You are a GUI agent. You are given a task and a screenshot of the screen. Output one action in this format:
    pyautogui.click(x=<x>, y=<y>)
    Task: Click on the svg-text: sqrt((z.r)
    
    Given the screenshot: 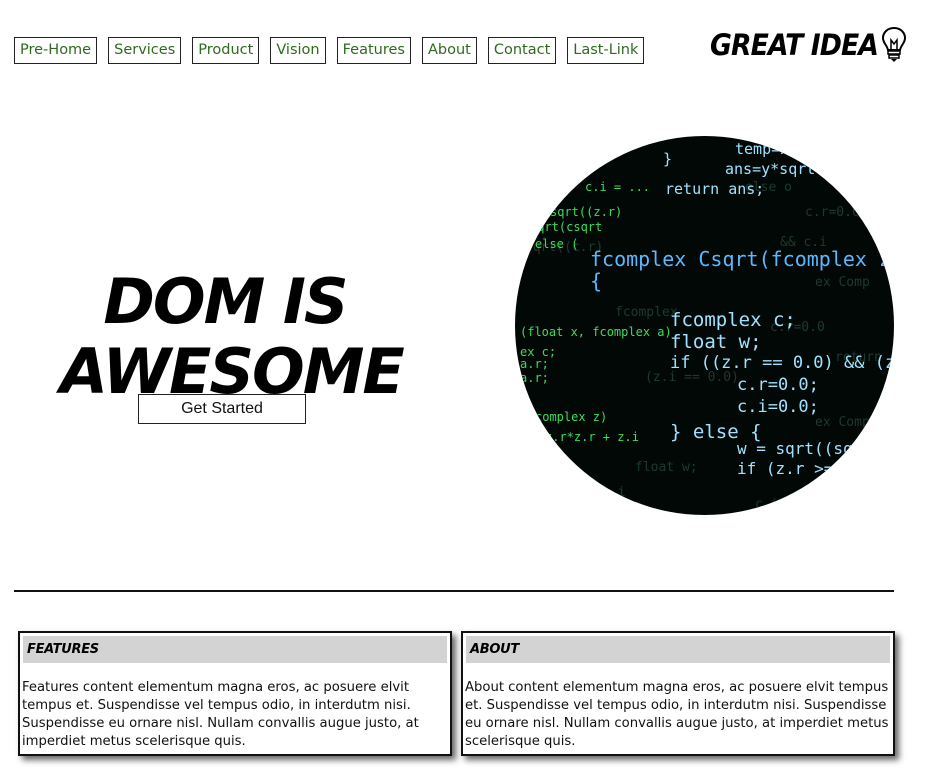 What is the action you would take?
    pyautogui.click(x=586, y=212)
    